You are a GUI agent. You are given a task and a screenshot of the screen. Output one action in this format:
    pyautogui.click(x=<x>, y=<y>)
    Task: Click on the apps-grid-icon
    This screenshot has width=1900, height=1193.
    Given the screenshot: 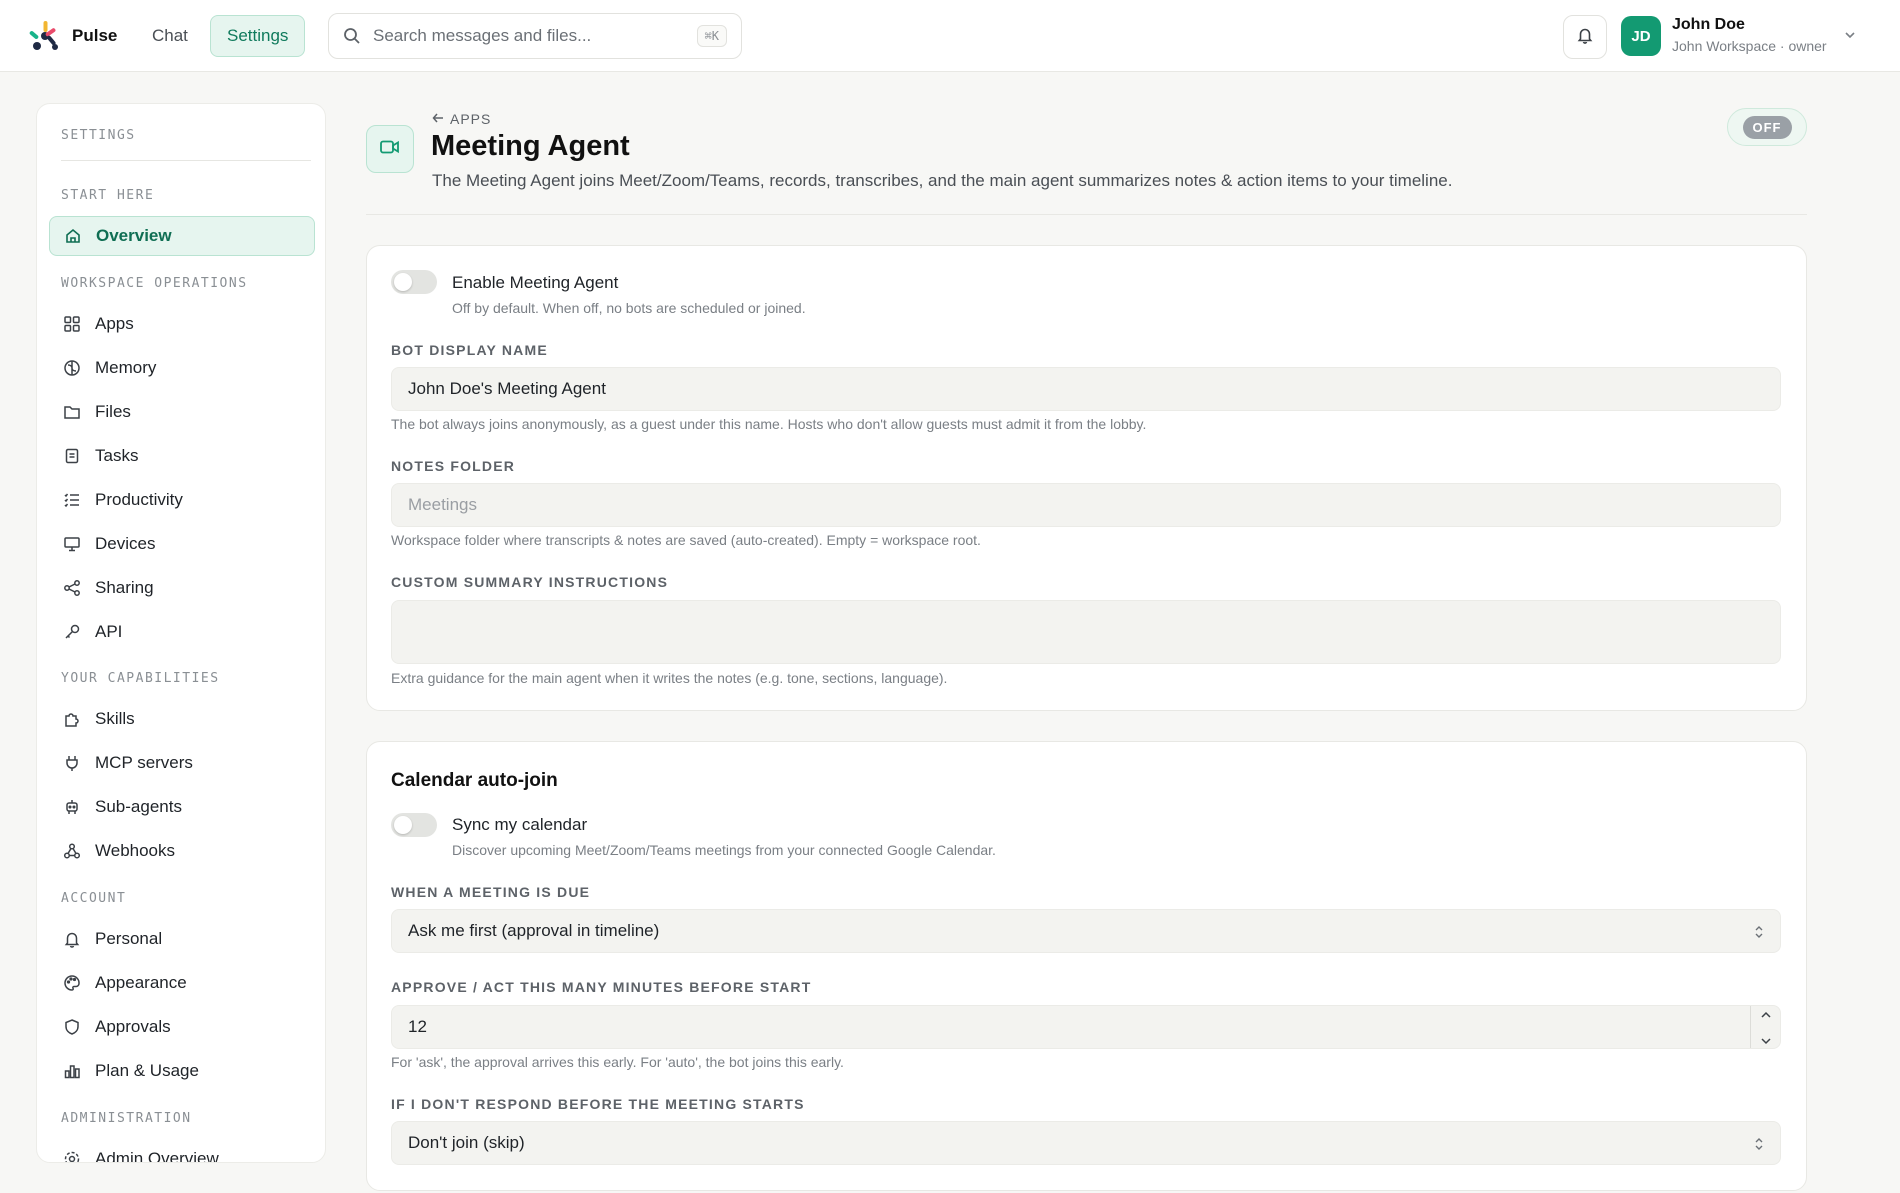 What is the action you would take?
    pyautogui.click(x=72, y=324)
    